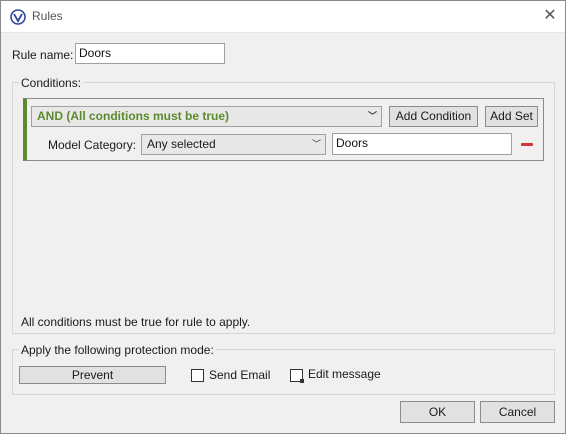 The height and width of the screenshot is (434, 566). Describe the element at coordinates (297, 376) in the screenshot. I see `edit-message-icon` at that location.